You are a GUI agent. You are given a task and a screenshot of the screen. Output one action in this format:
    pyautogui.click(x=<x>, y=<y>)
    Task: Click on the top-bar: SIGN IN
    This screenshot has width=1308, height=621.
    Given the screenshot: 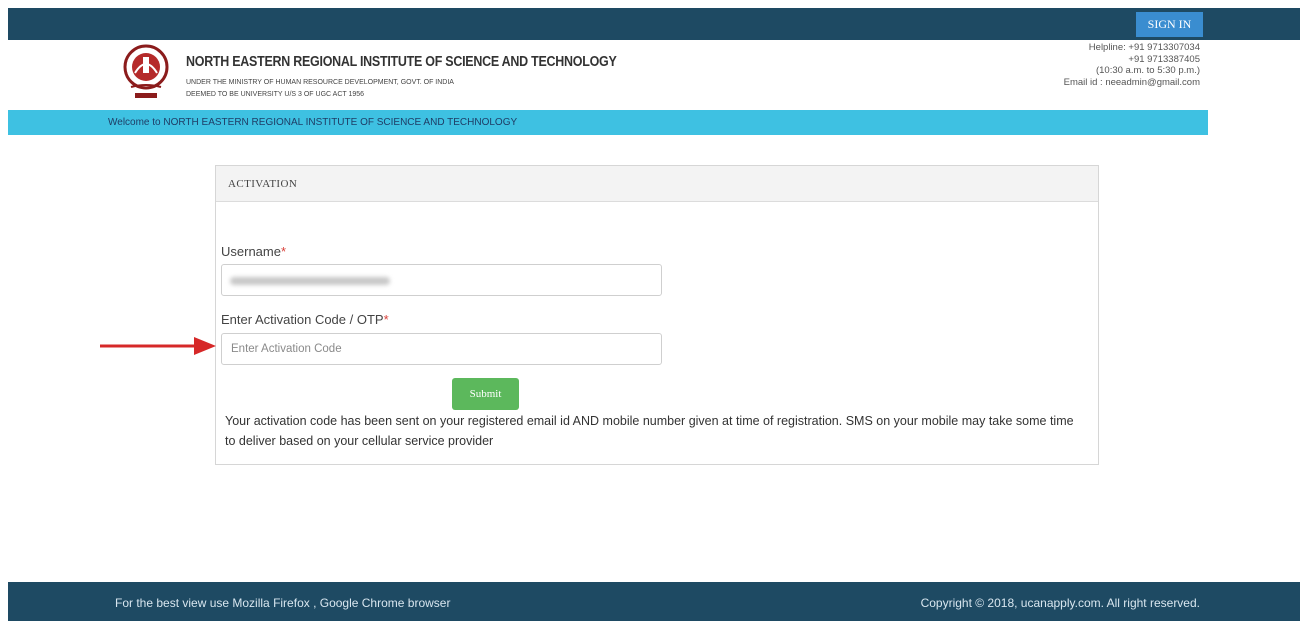 What is the action you would take?
    pyautogui.click(x=654, y=24)
    